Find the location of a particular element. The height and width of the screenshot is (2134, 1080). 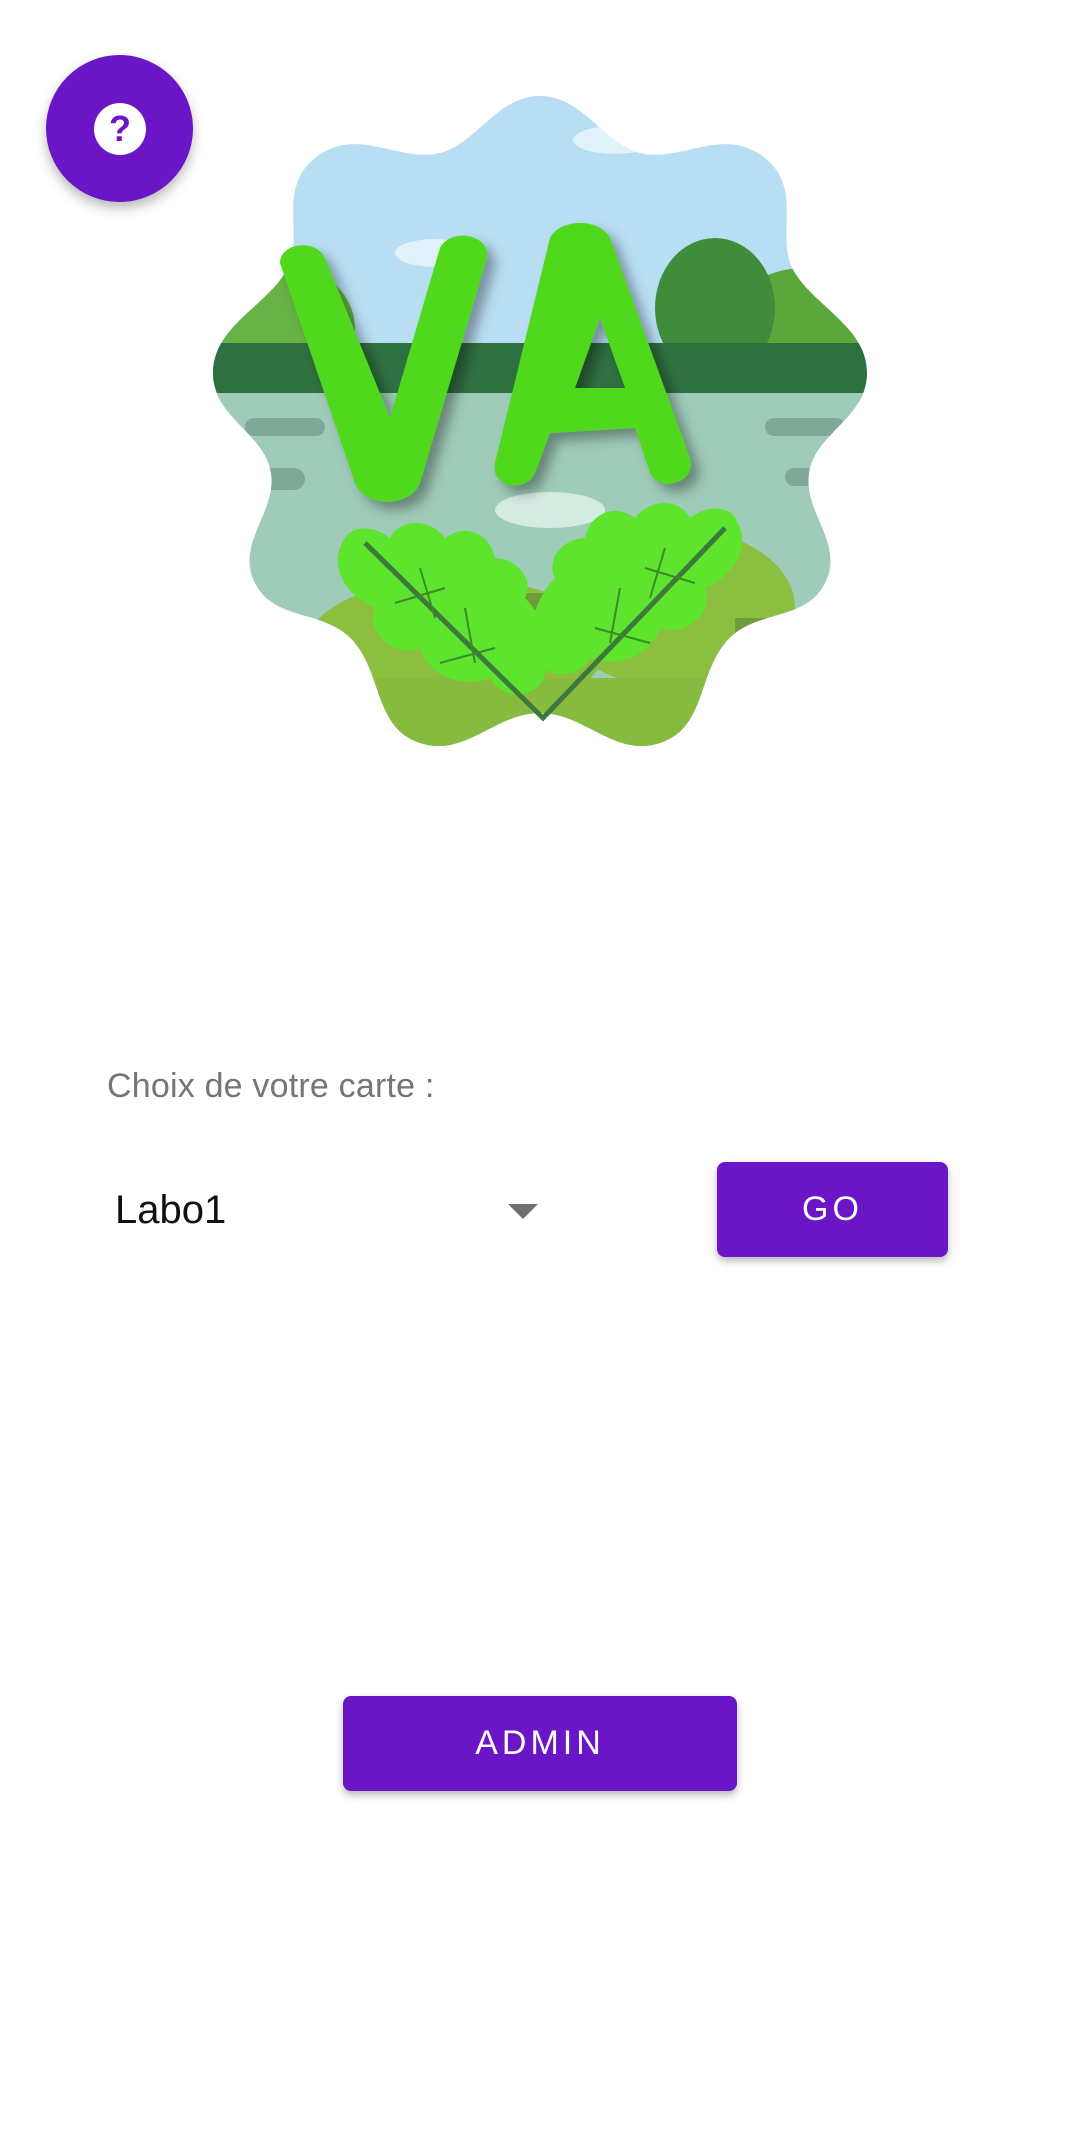

help-button: ? is located at coordinates (119, 128).